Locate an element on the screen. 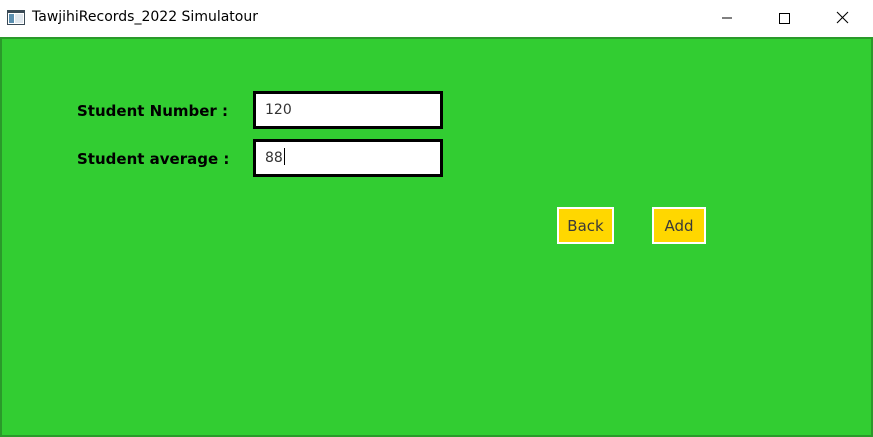  window-title: TawjihiRecords_2022 Simulatour is located at coordinates (145, 17).